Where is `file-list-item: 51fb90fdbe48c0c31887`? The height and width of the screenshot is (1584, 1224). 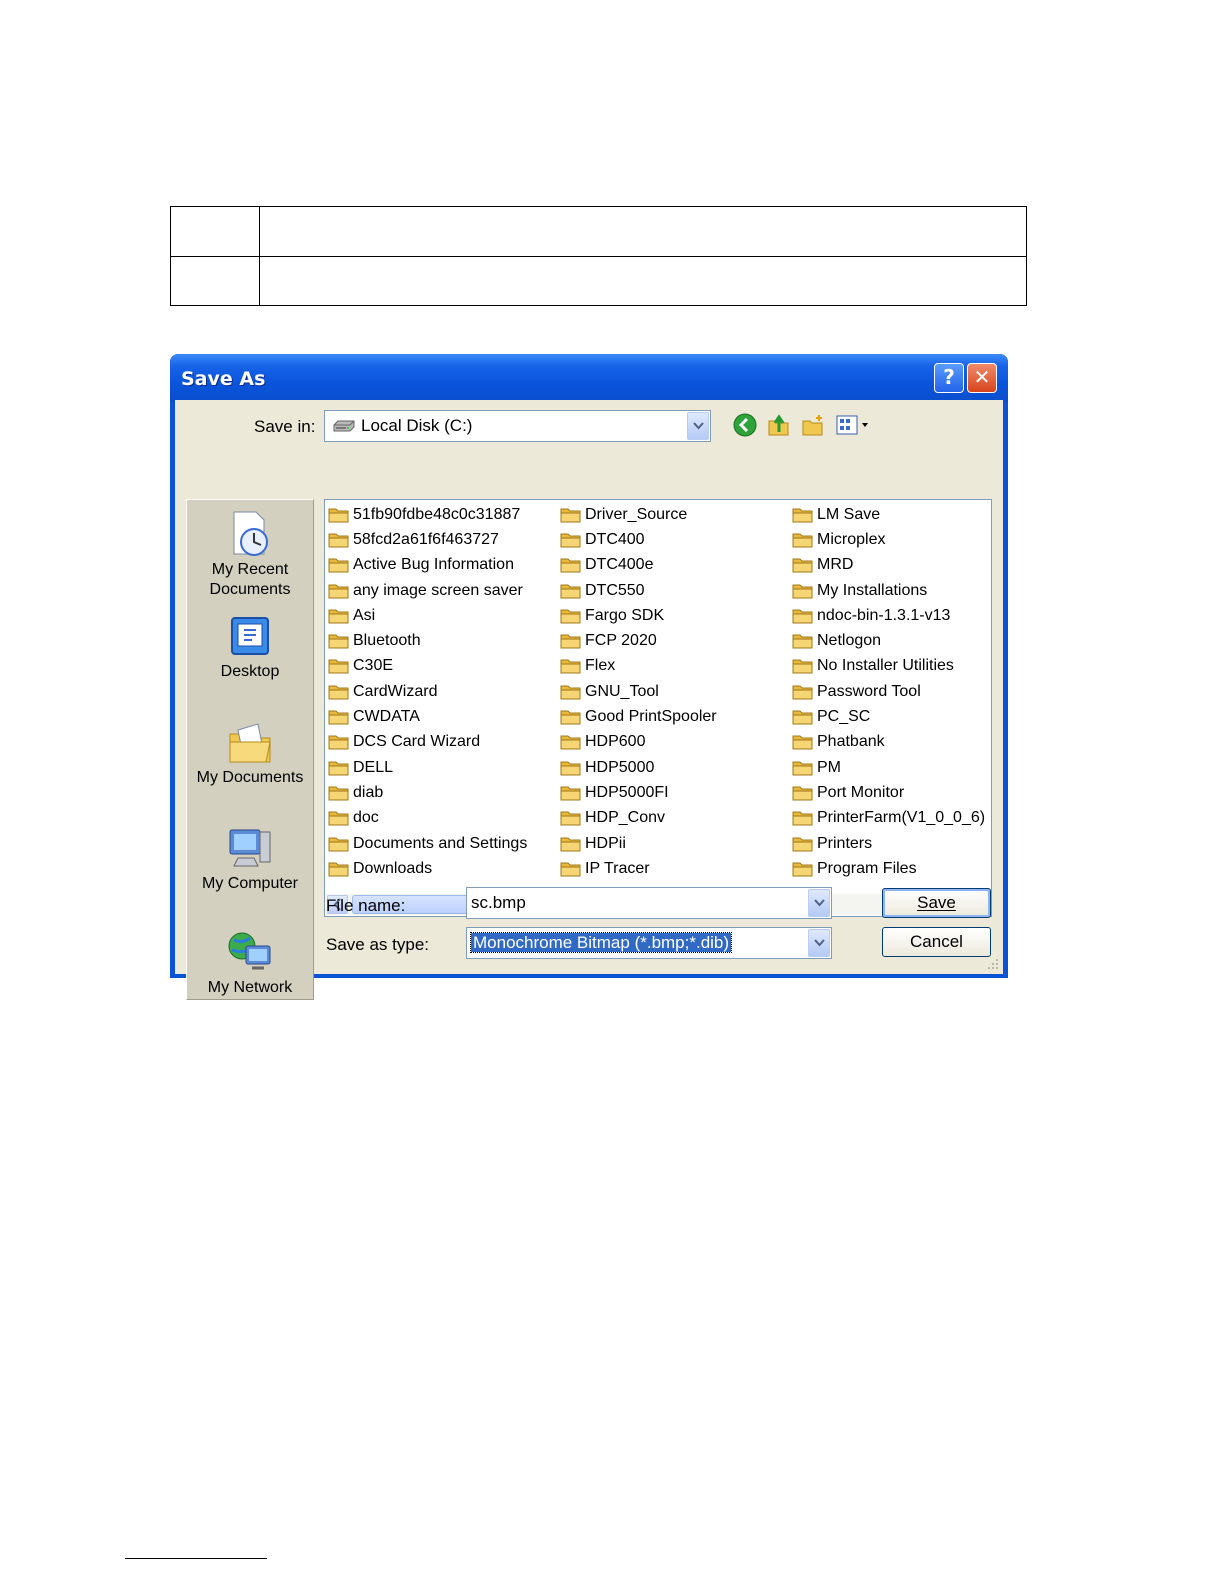 file-list-item: 51fb90fdbe48c0c31887 is located at coordinates (427, 514).